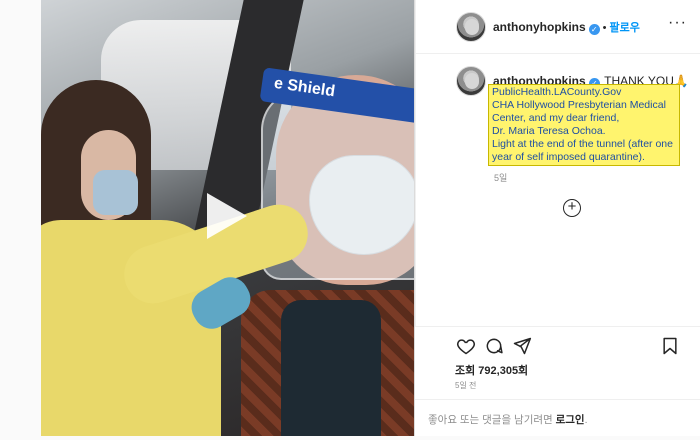 Image resolution: width=700 pixels, height=440 pixels. I want to click on plus-circle-icon: +, so click(572, 208).